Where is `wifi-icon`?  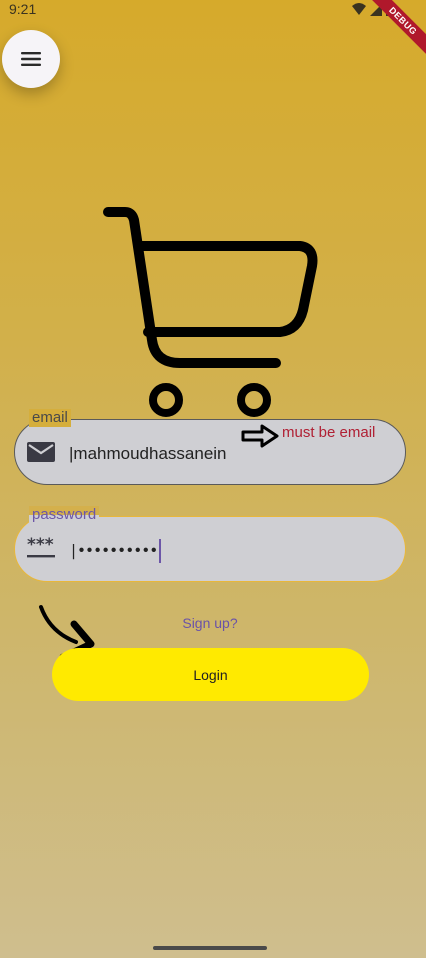 wifi-icon is located at coordinates (359, 9).